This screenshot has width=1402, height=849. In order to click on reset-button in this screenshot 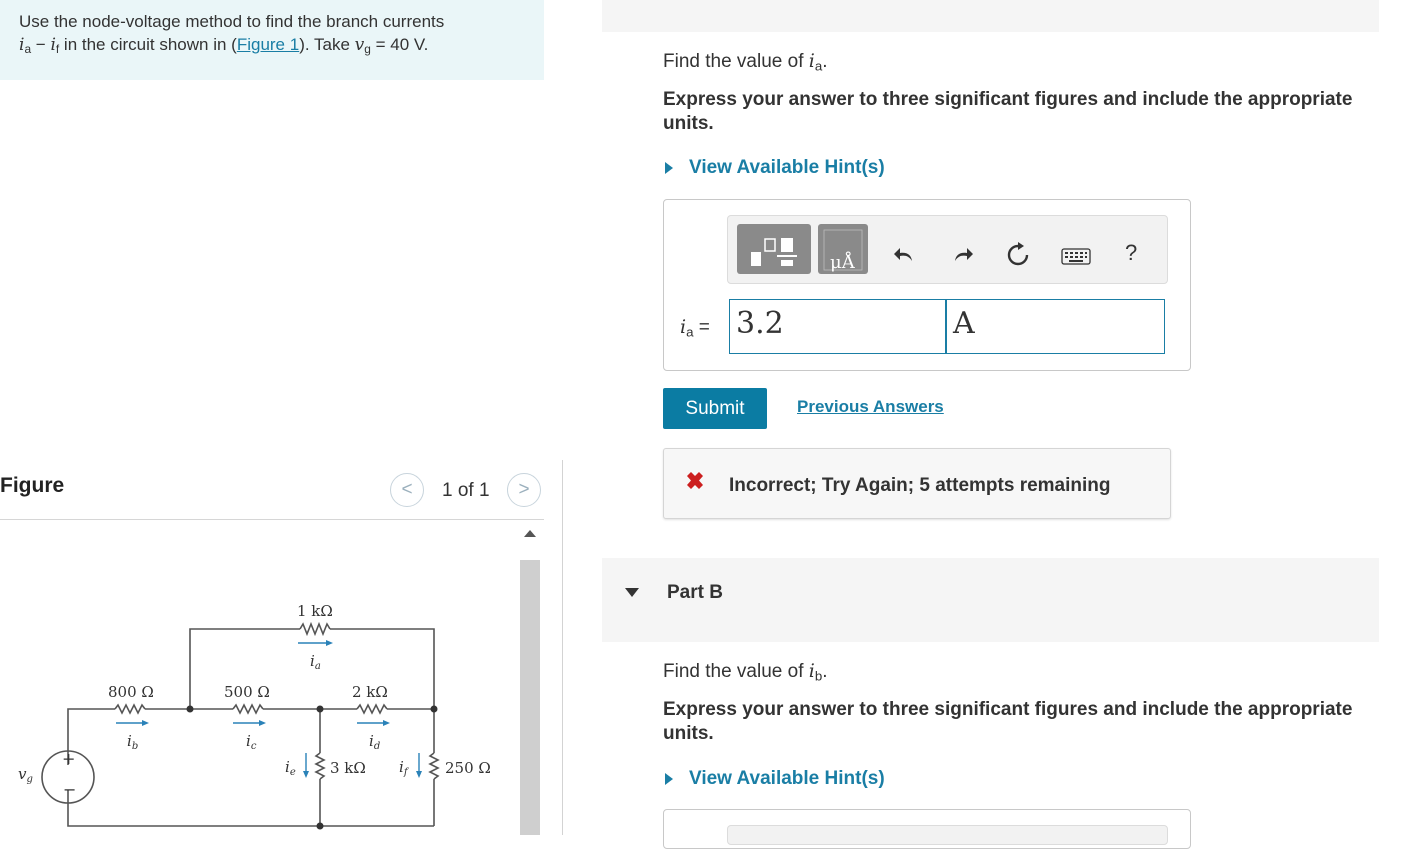, I will do `click(1018, 255)`.